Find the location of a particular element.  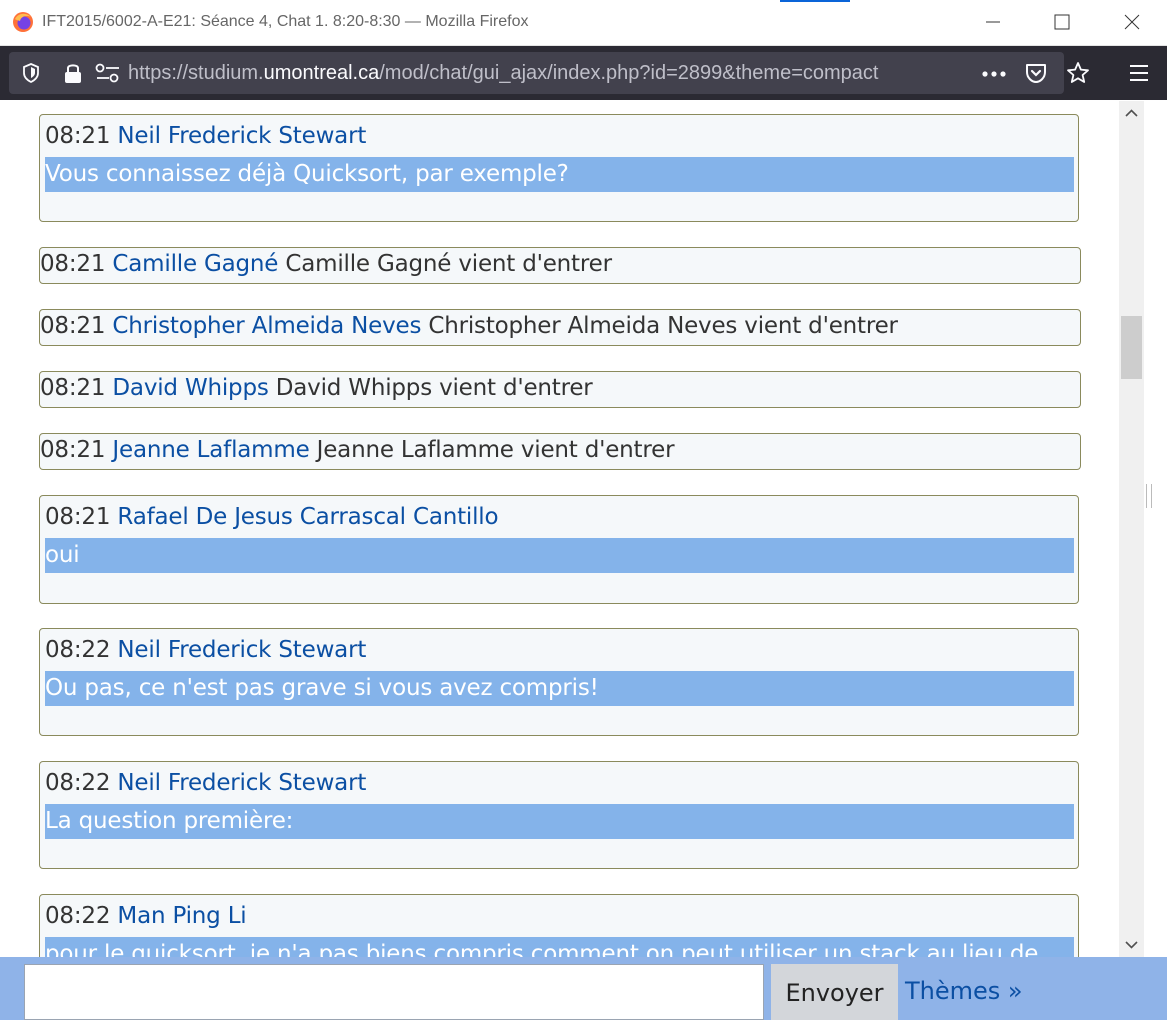

message-header: 08:21 Neil Frederick Stewart is located at coordinates (205, 136).